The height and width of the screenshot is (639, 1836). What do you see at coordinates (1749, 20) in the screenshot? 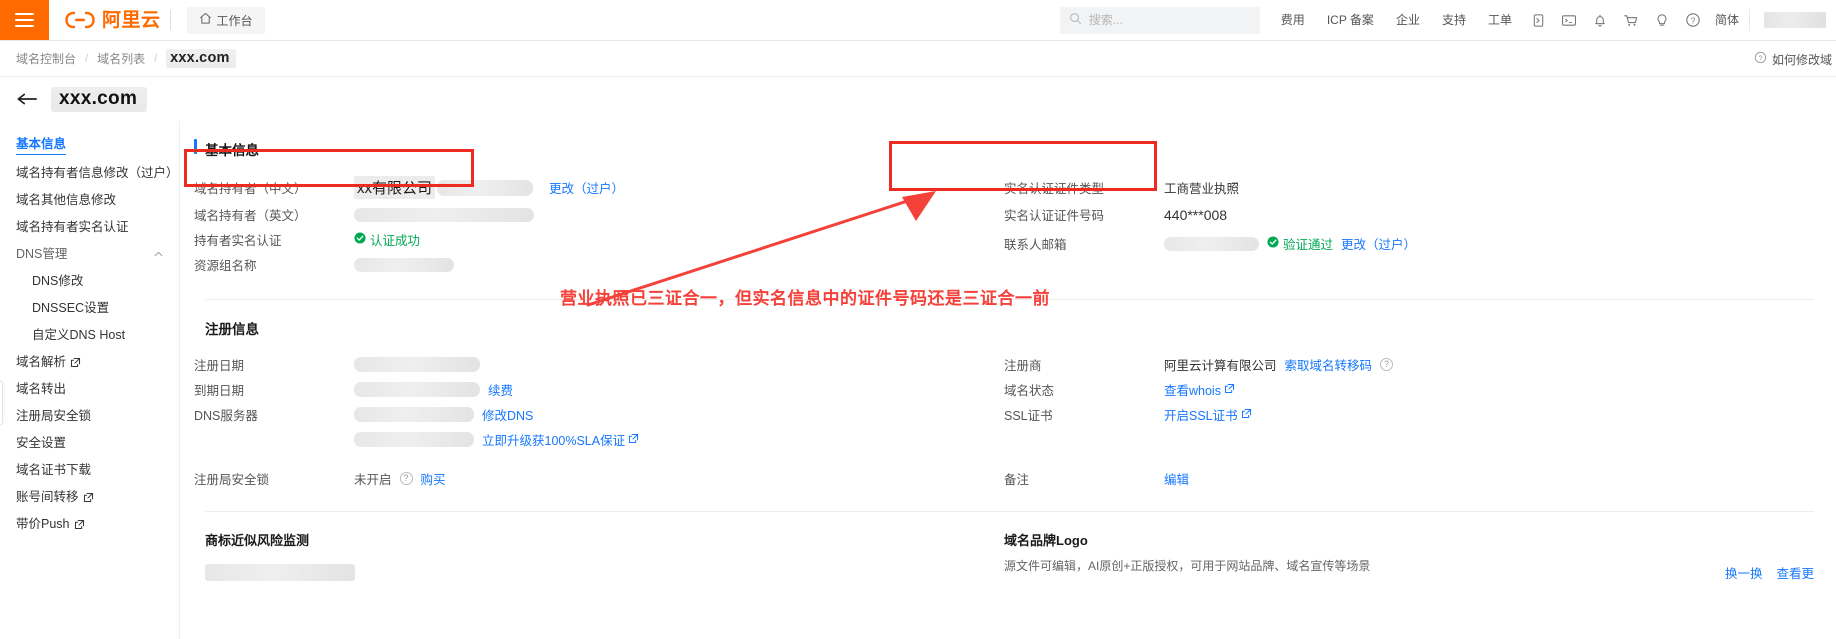
I see `topbar-divider` at bounding box center [1749, 20].